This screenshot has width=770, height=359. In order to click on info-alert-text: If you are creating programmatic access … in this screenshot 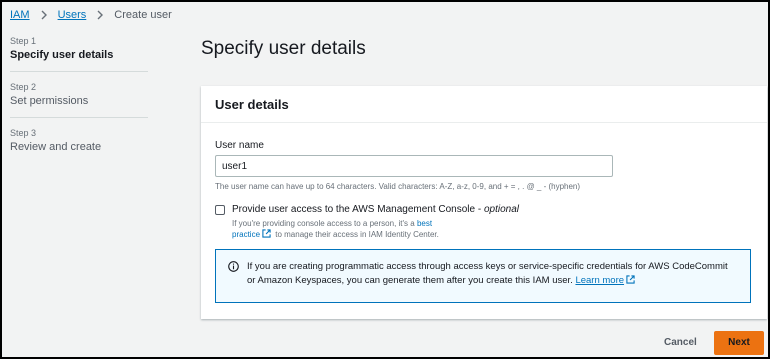, I will do `click(492, 281)`.